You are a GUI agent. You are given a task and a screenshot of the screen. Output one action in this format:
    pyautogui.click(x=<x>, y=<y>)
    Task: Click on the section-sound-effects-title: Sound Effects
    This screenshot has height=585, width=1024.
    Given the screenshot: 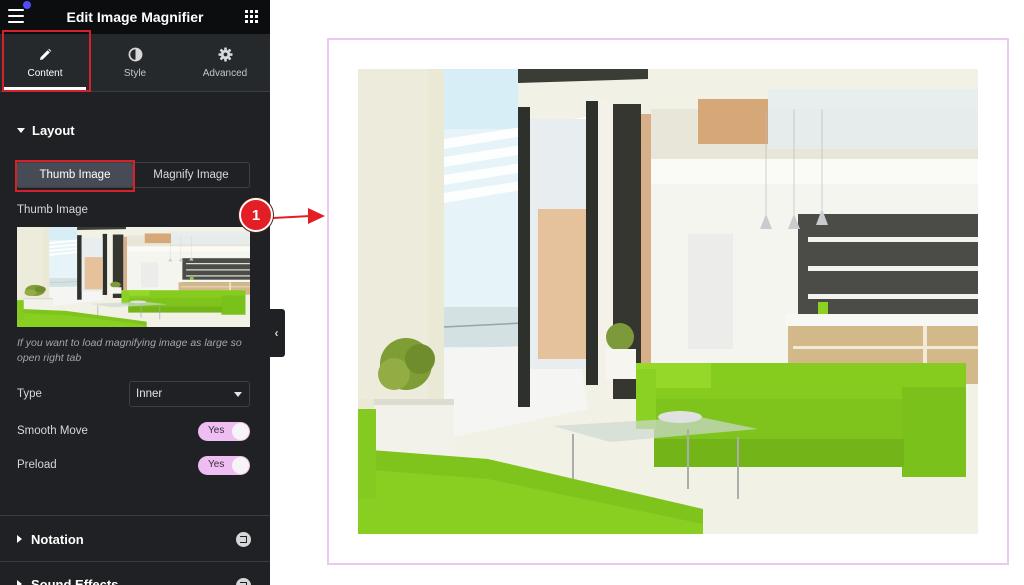 What is the action you would take?
    pyautogui.click(x=75, y=580)
    